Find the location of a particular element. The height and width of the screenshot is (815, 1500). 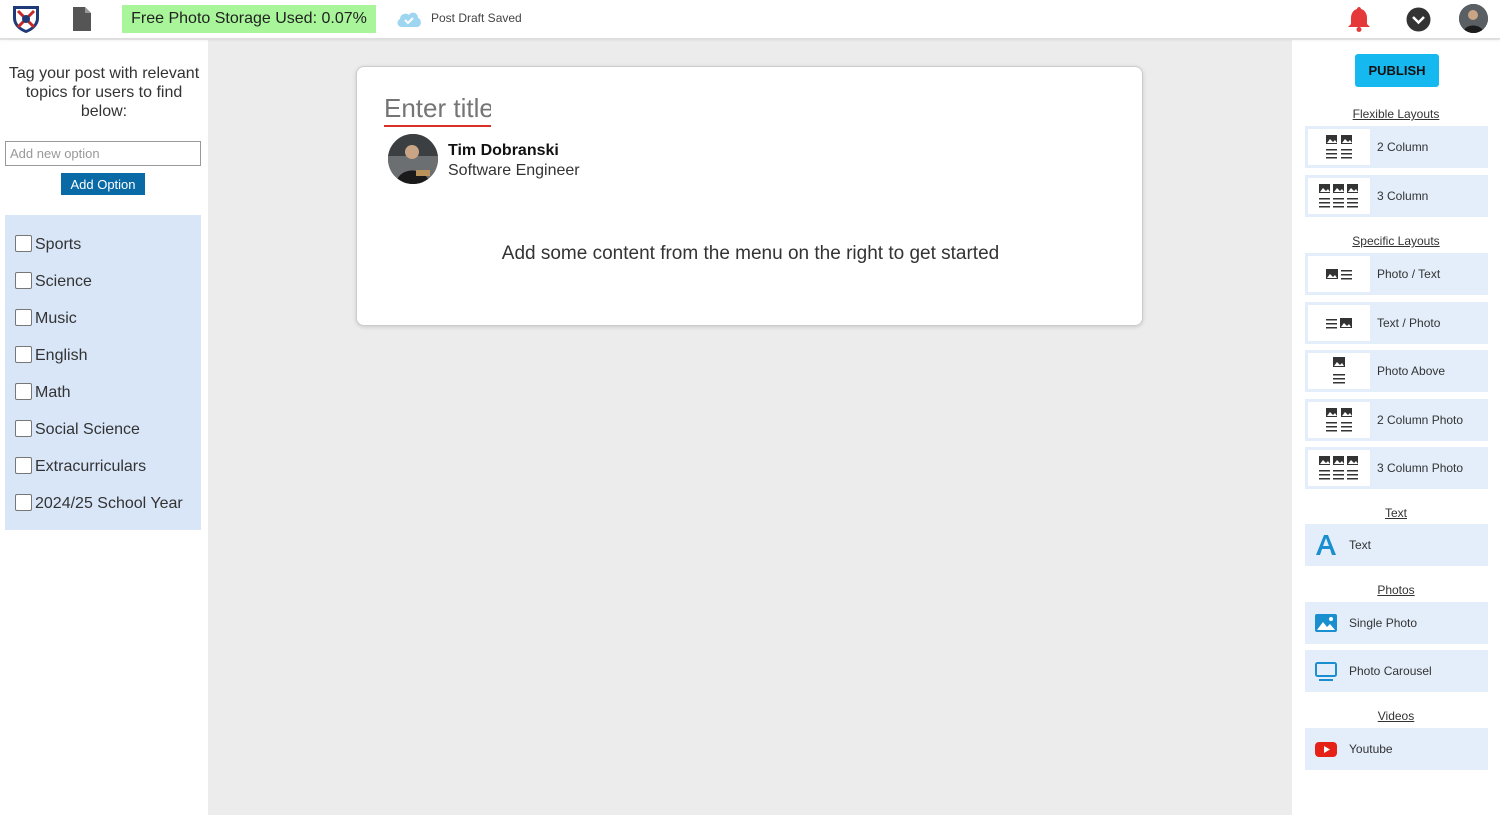

topic-school-year: 2024/25 School Year is located at coordinates (99, 504).